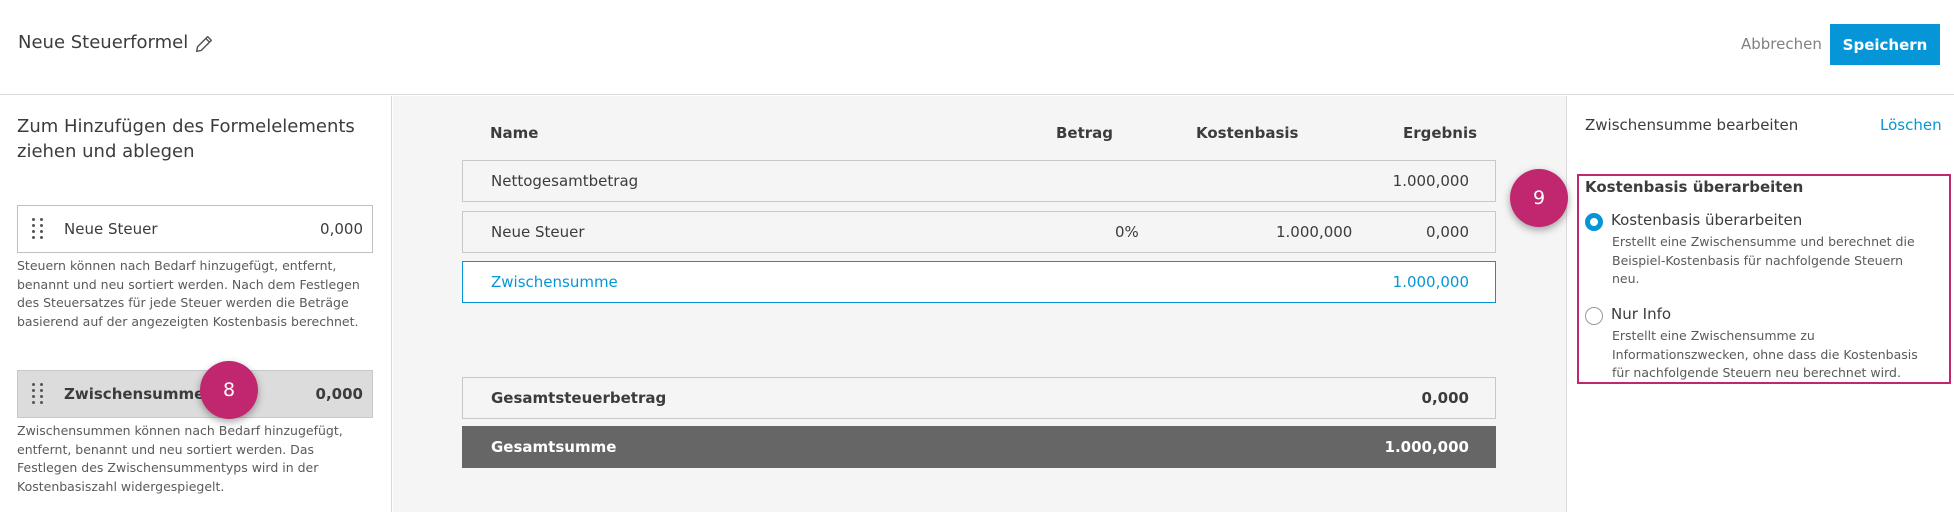 This screenshot has height=512, width=1954. I want to click on radio-info-only, so click(1594, 316).